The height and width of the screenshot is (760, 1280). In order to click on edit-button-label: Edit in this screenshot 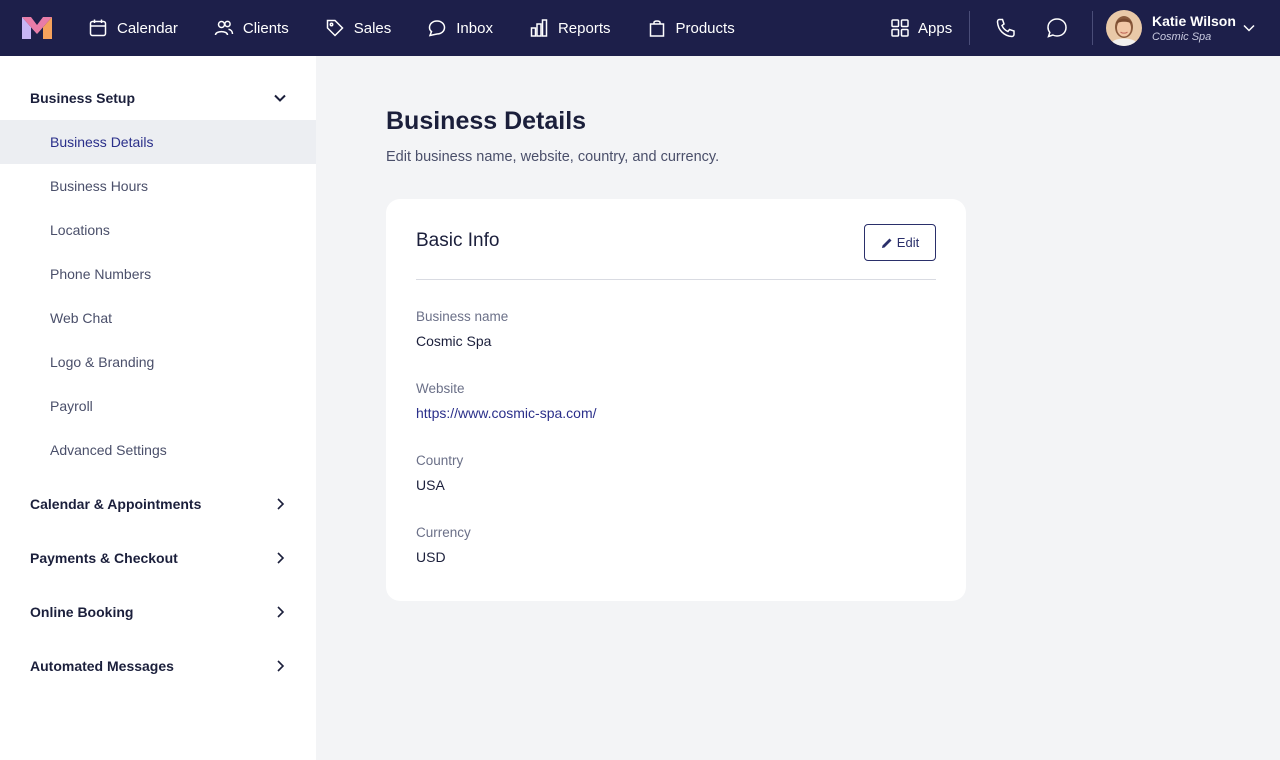, I will do `click(908, 242)`.